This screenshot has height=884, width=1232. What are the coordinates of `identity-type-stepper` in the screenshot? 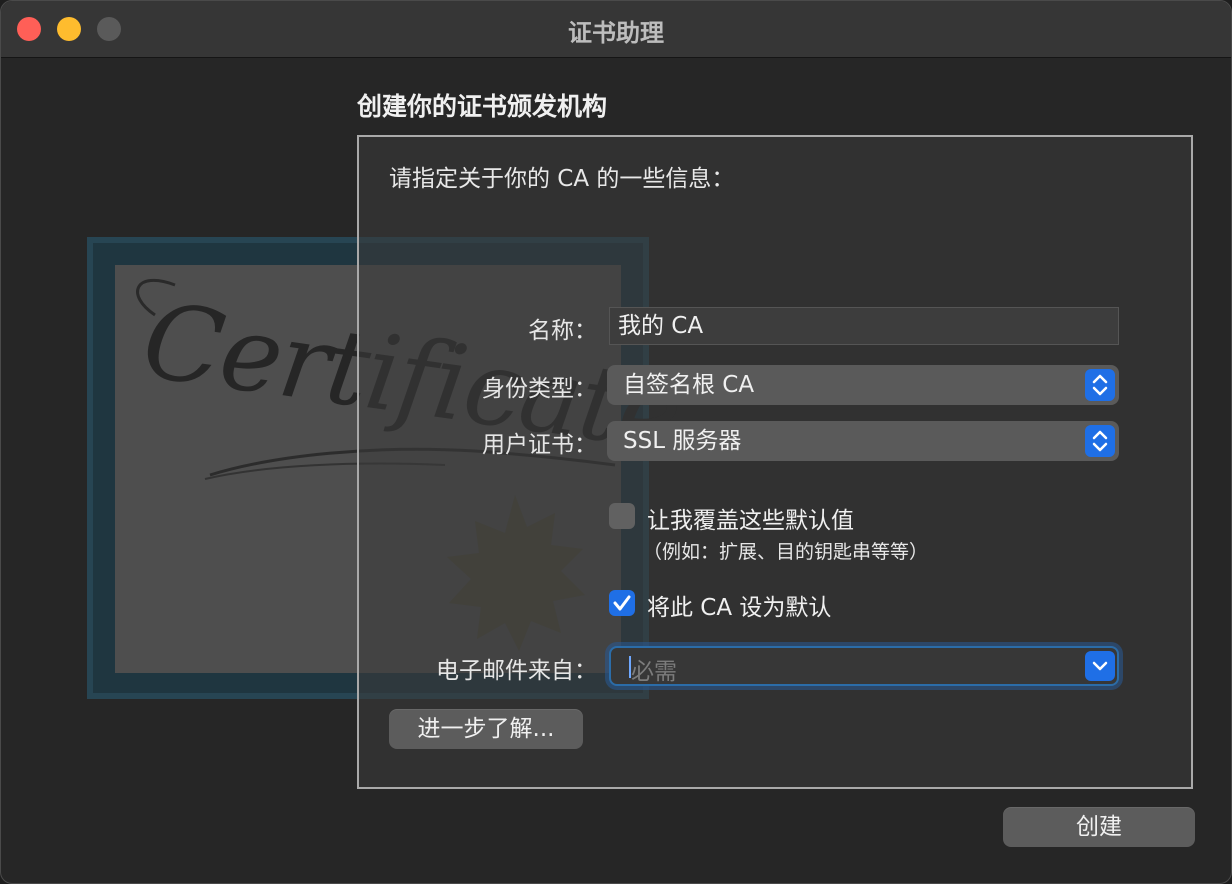 It's located at (1100, 385).